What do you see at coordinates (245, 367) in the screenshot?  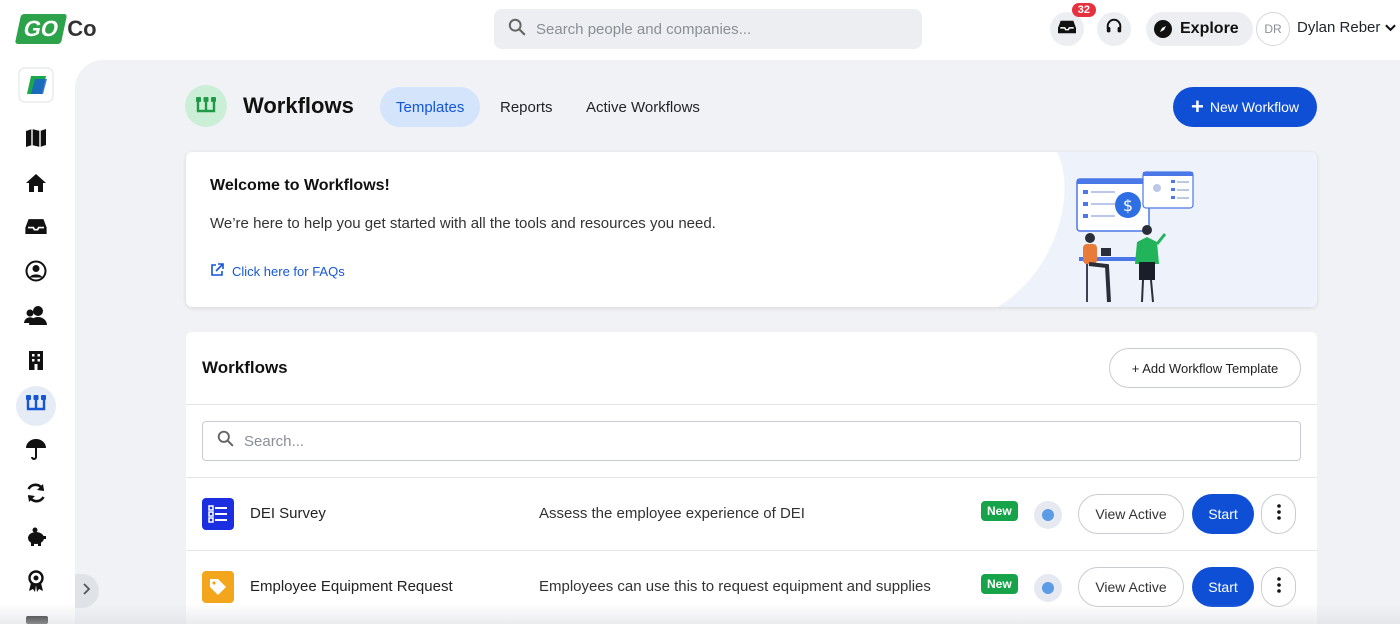 I see `workflows-panel-title: Workflows` at bounding box center [245, 367].